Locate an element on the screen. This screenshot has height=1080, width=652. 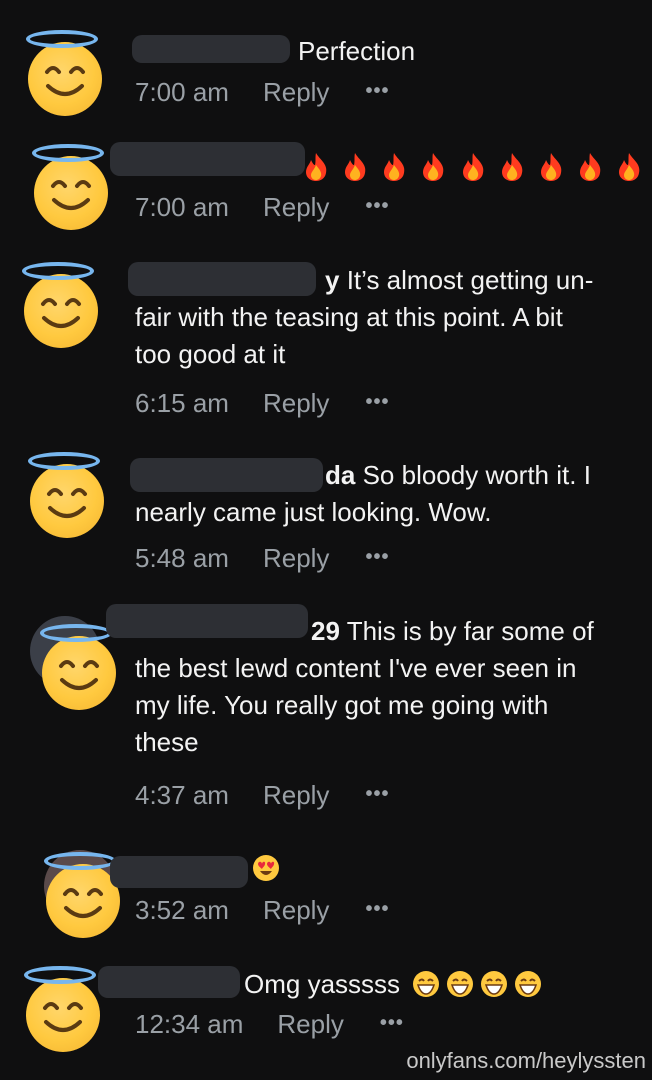
comment-text: Perfection is located at coordinates (357, 51).